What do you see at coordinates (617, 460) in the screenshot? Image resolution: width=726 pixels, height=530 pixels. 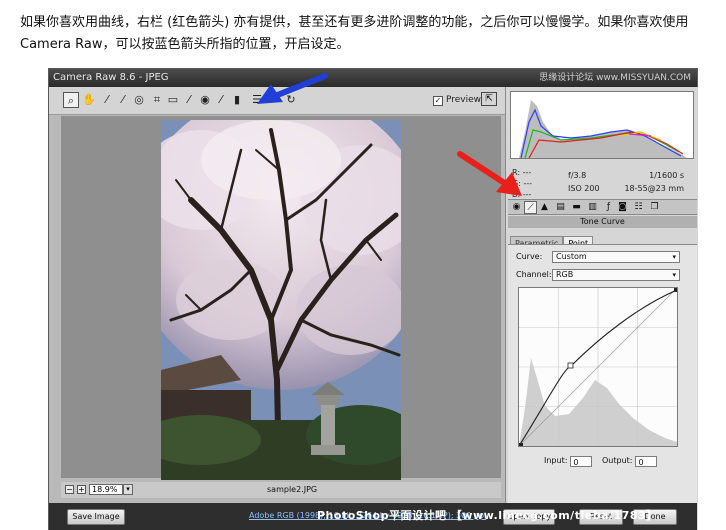 I see `output-label: Output:` at bounding box center [617, 460].